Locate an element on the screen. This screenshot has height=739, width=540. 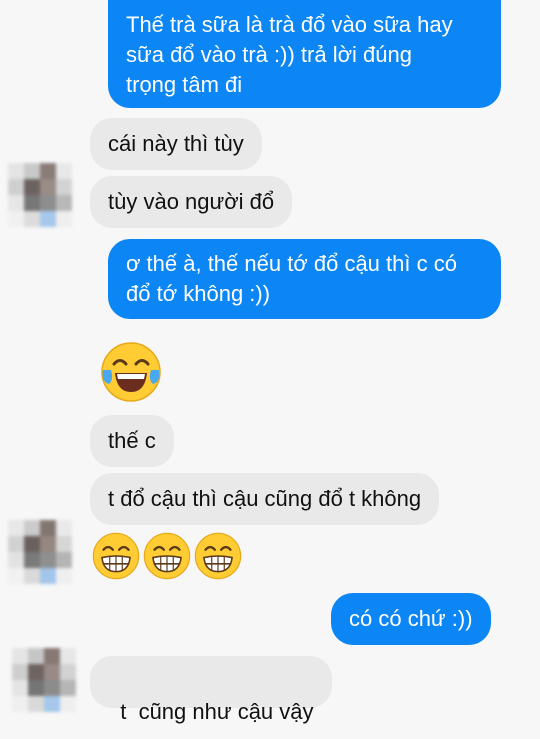
message-line: Thế trà sữa là trà đổ vào sữa hay is located at coordinates (289, 24).